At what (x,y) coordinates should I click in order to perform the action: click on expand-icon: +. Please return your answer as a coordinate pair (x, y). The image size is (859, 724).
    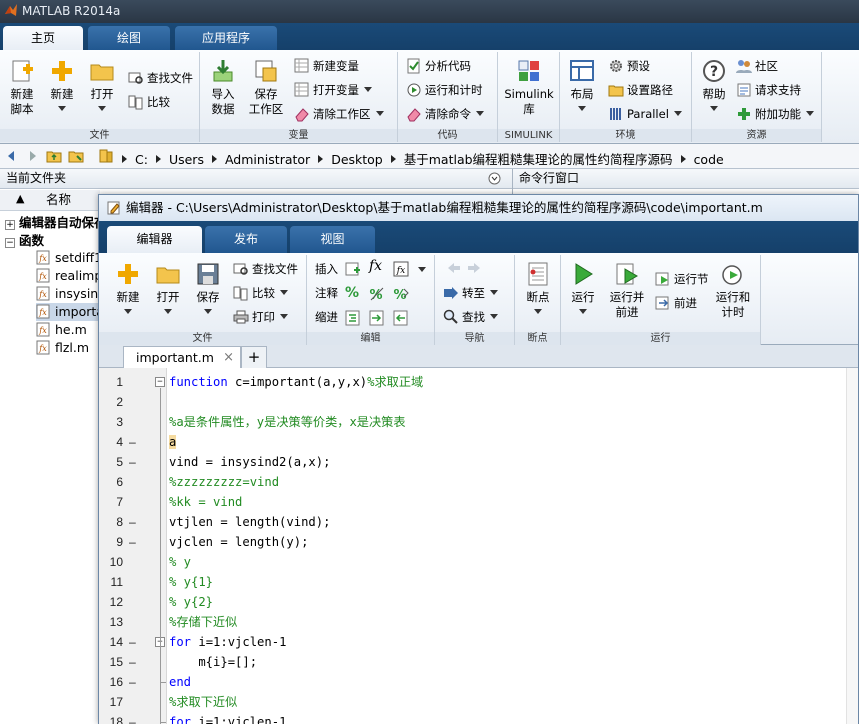
    Looking at the image, I should click on (10, 225).